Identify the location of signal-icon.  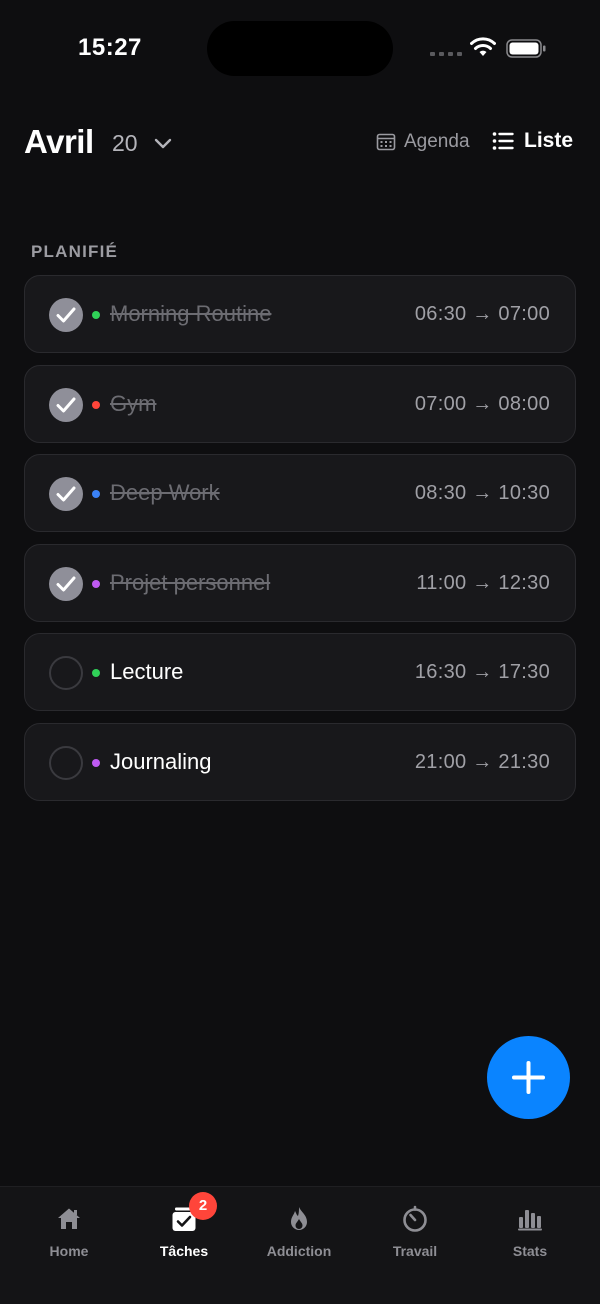
(446, 54).